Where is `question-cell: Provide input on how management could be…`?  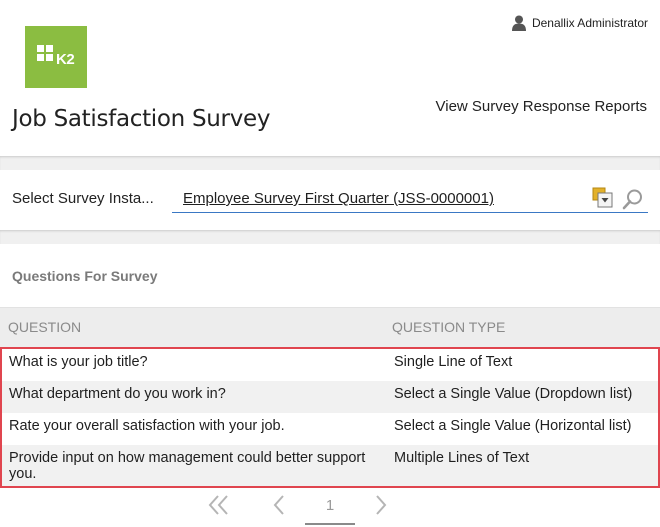
question-cell: Provide input on how management could be… is located at coordinates (187, 466).